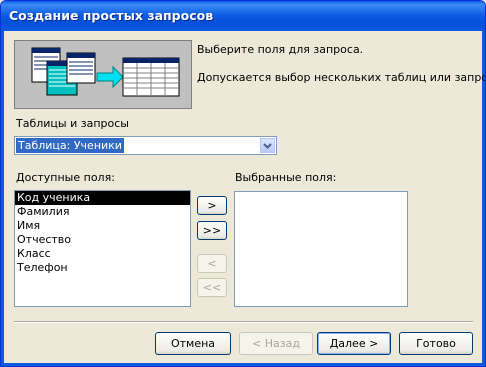  What do you see at coordinates (286, 177) in the screenshot?
I see `selected-fields-label: Выбранные поля:` at bounding box center [286, 177].